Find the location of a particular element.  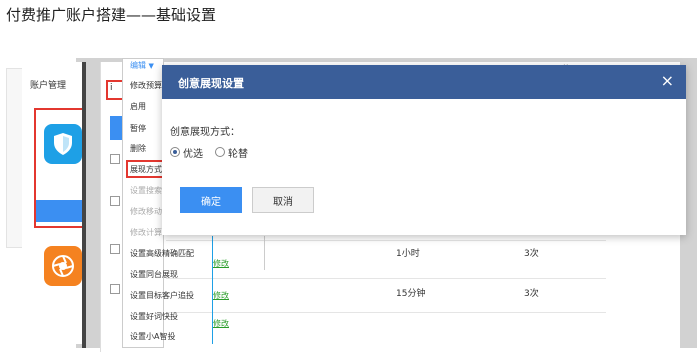

menu-item-xiao-a: 设置小A智投 is located at coordinates (152, 336).